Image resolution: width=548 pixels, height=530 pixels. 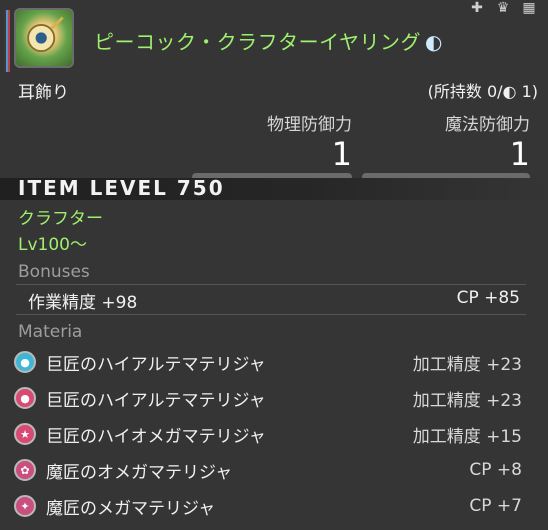 I want to click on stat-magic-defense: 魔法防御力 1, so click(x=446, y=145).